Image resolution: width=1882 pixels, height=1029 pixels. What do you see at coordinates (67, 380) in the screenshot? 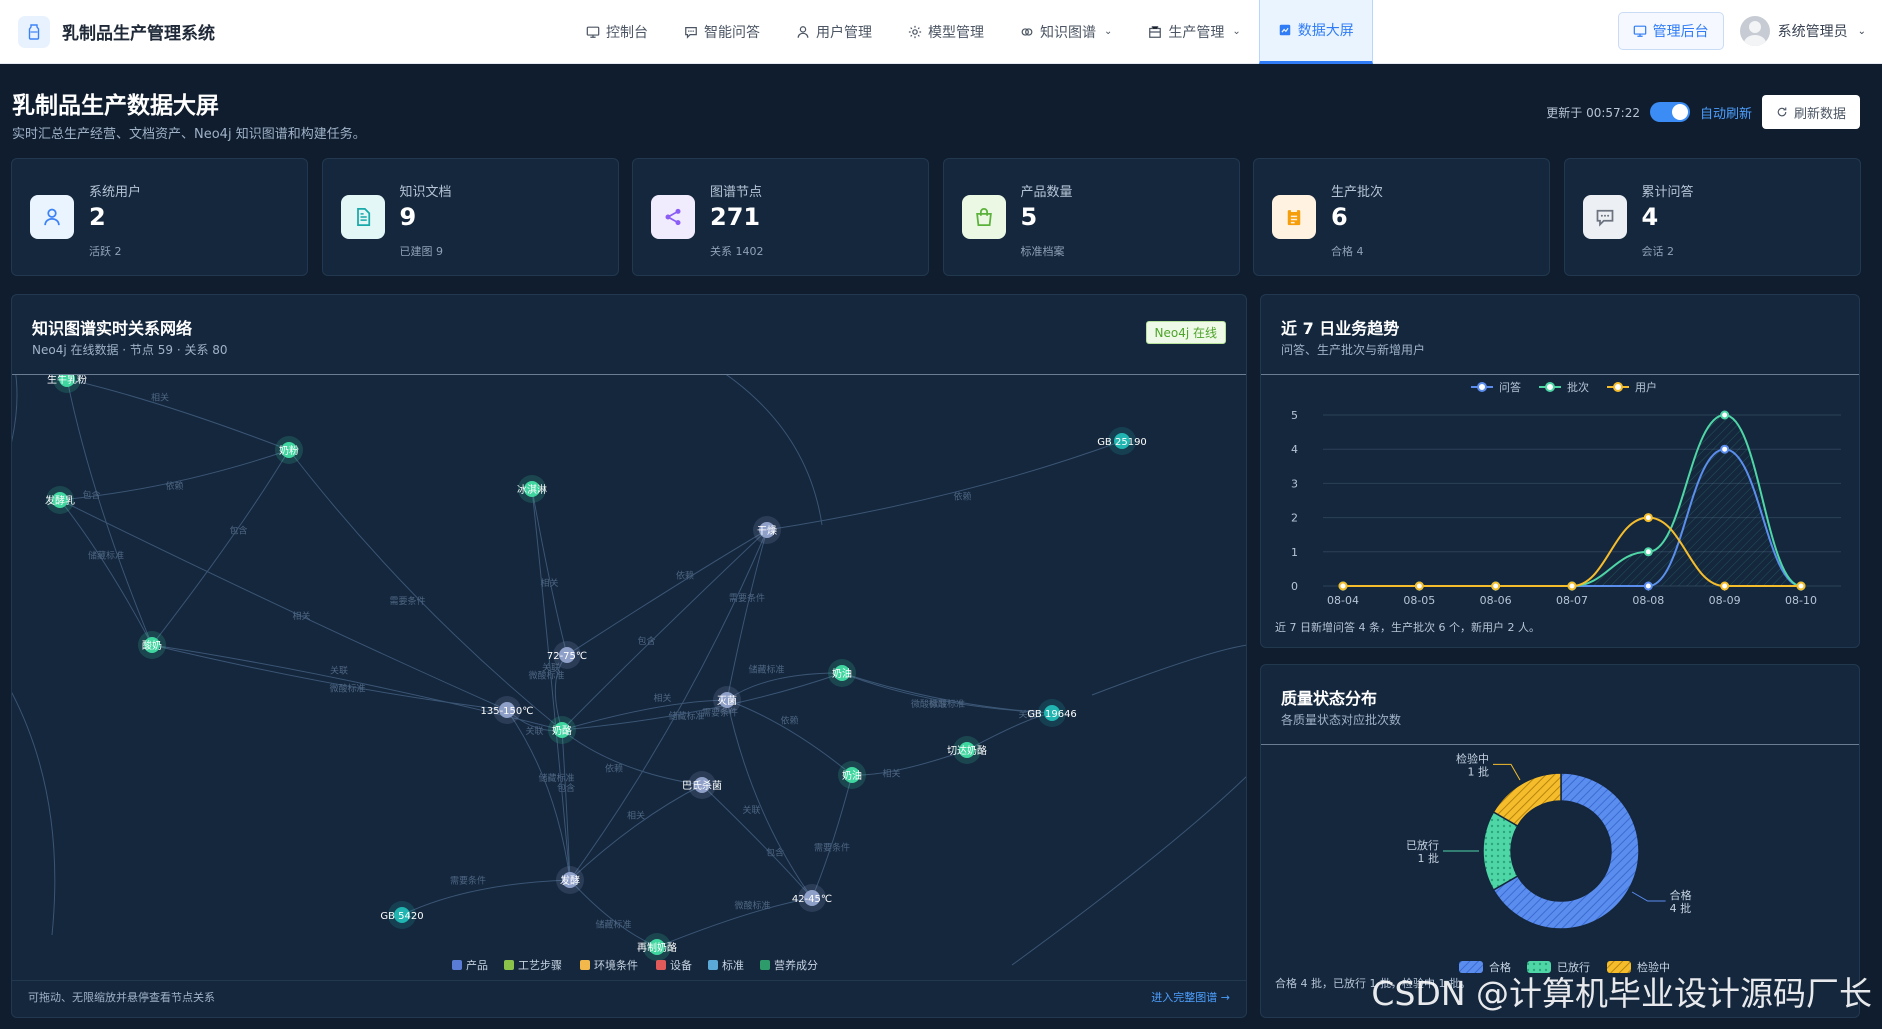
I see `graph-node-label: 生牛乳粉` at bounding box center [67, 380].